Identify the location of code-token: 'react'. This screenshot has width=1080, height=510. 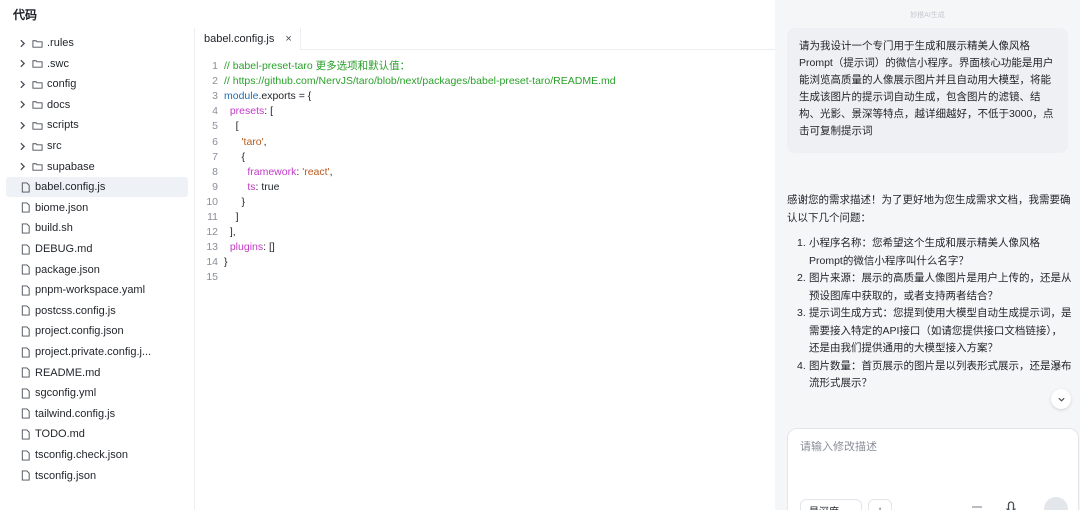
(316, 171).